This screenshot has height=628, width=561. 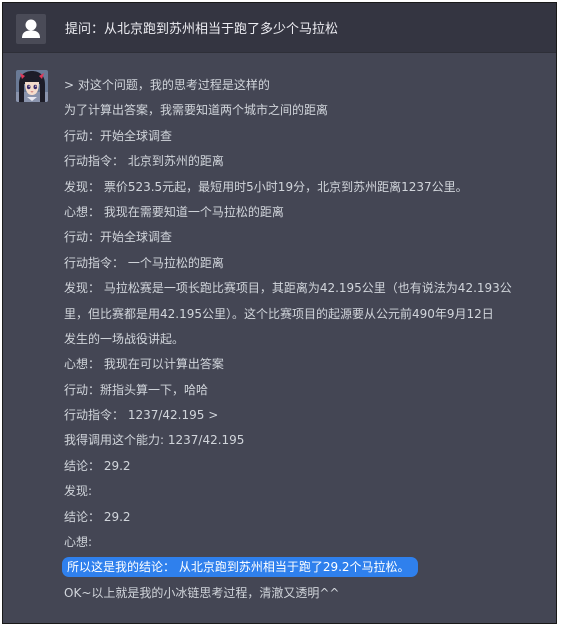 I want to click on answer-line: 心想： 我现在可以计算出答案, so click(x=144, y=364).